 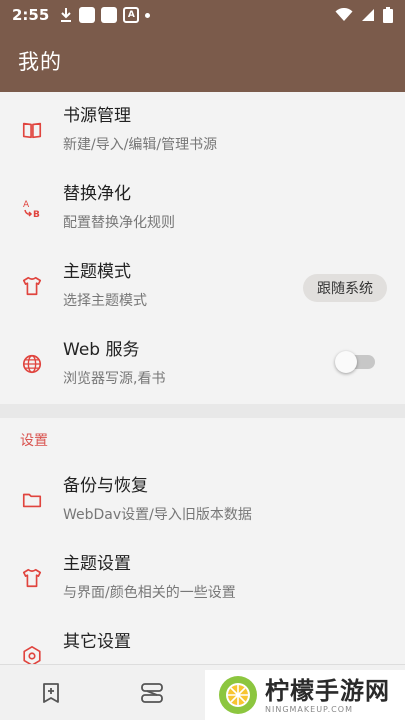 What do you see at coordinates (344, 14) in the screenshot?
I see `wifi-icon` at bounding box center [344, 14].